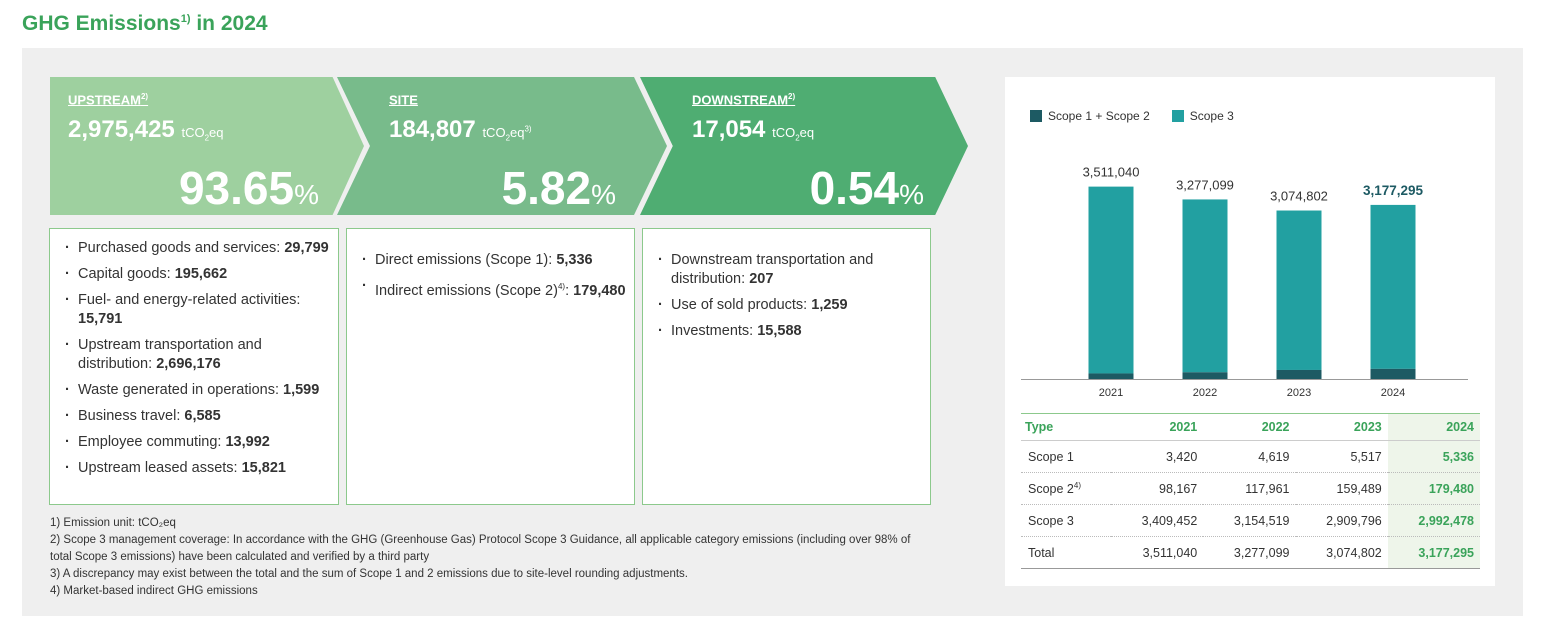  Describe the element at coordinates (1157, 520) in the screenshot. I see `table-cell: 3,409,452` at that location.